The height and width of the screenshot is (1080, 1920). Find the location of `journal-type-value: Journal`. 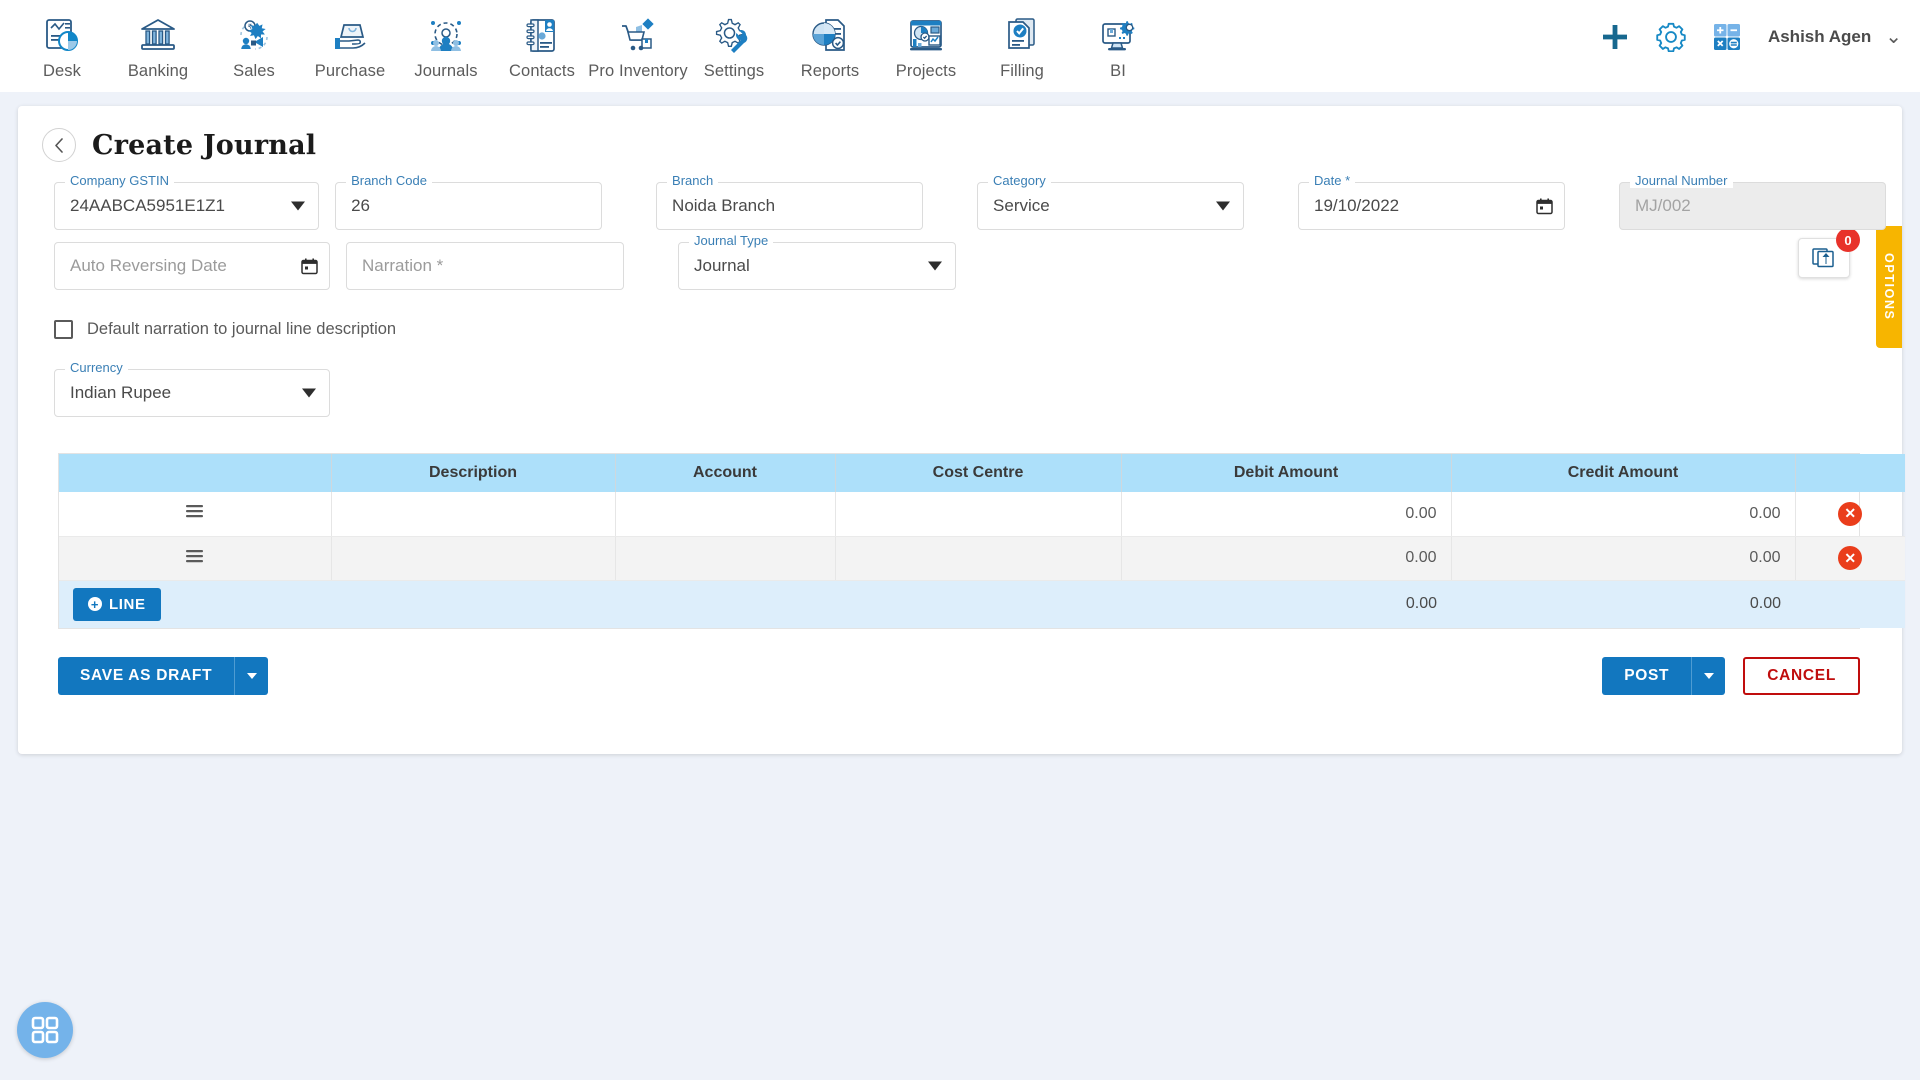

journal-type-value: Journal is located at coordinates (722, 265).